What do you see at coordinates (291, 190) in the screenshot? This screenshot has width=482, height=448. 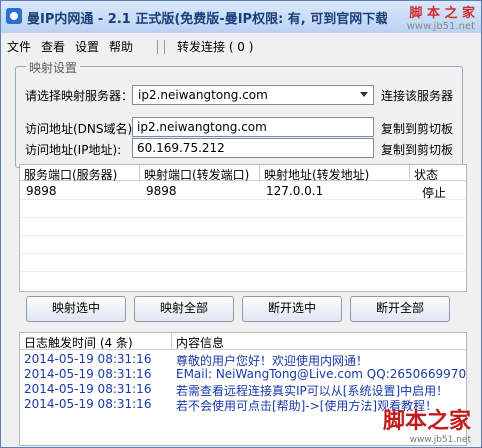 I see `table-cell-mapped-address: 127.0.0.1` at bounding box center [291, 190].